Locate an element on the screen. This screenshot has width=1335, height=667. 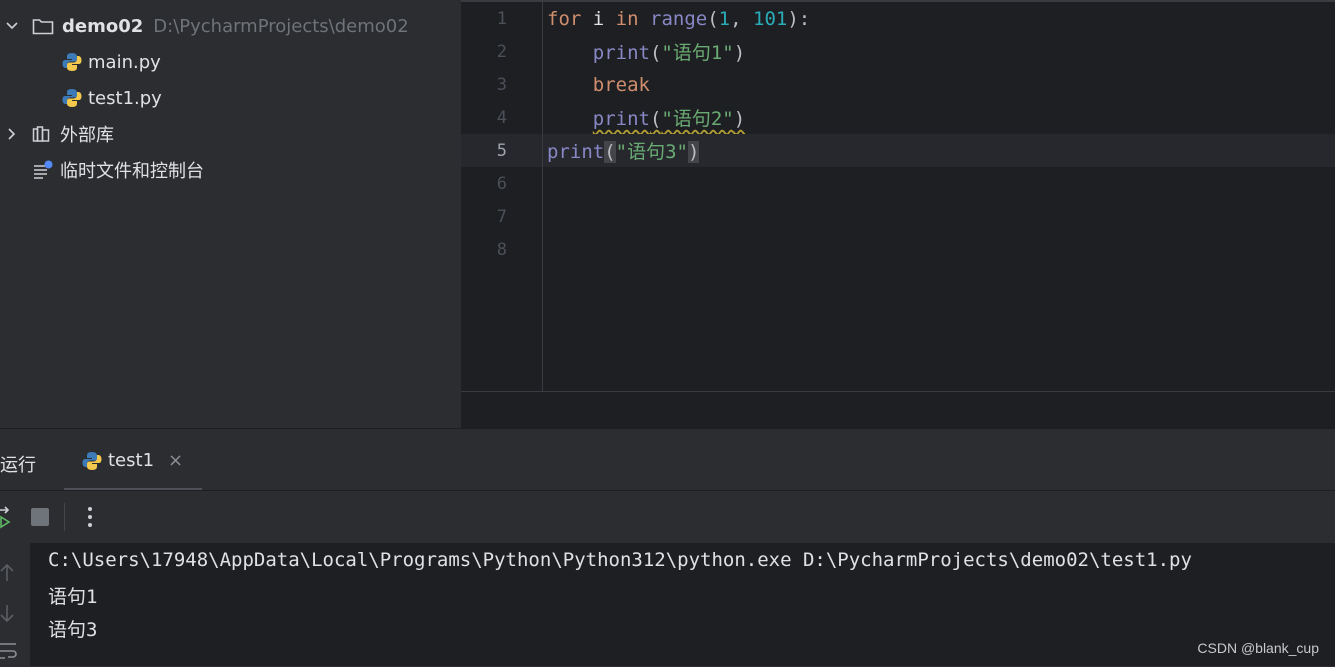
code-line-2: 2 print("语句1") is located at coordinates (898, 51).